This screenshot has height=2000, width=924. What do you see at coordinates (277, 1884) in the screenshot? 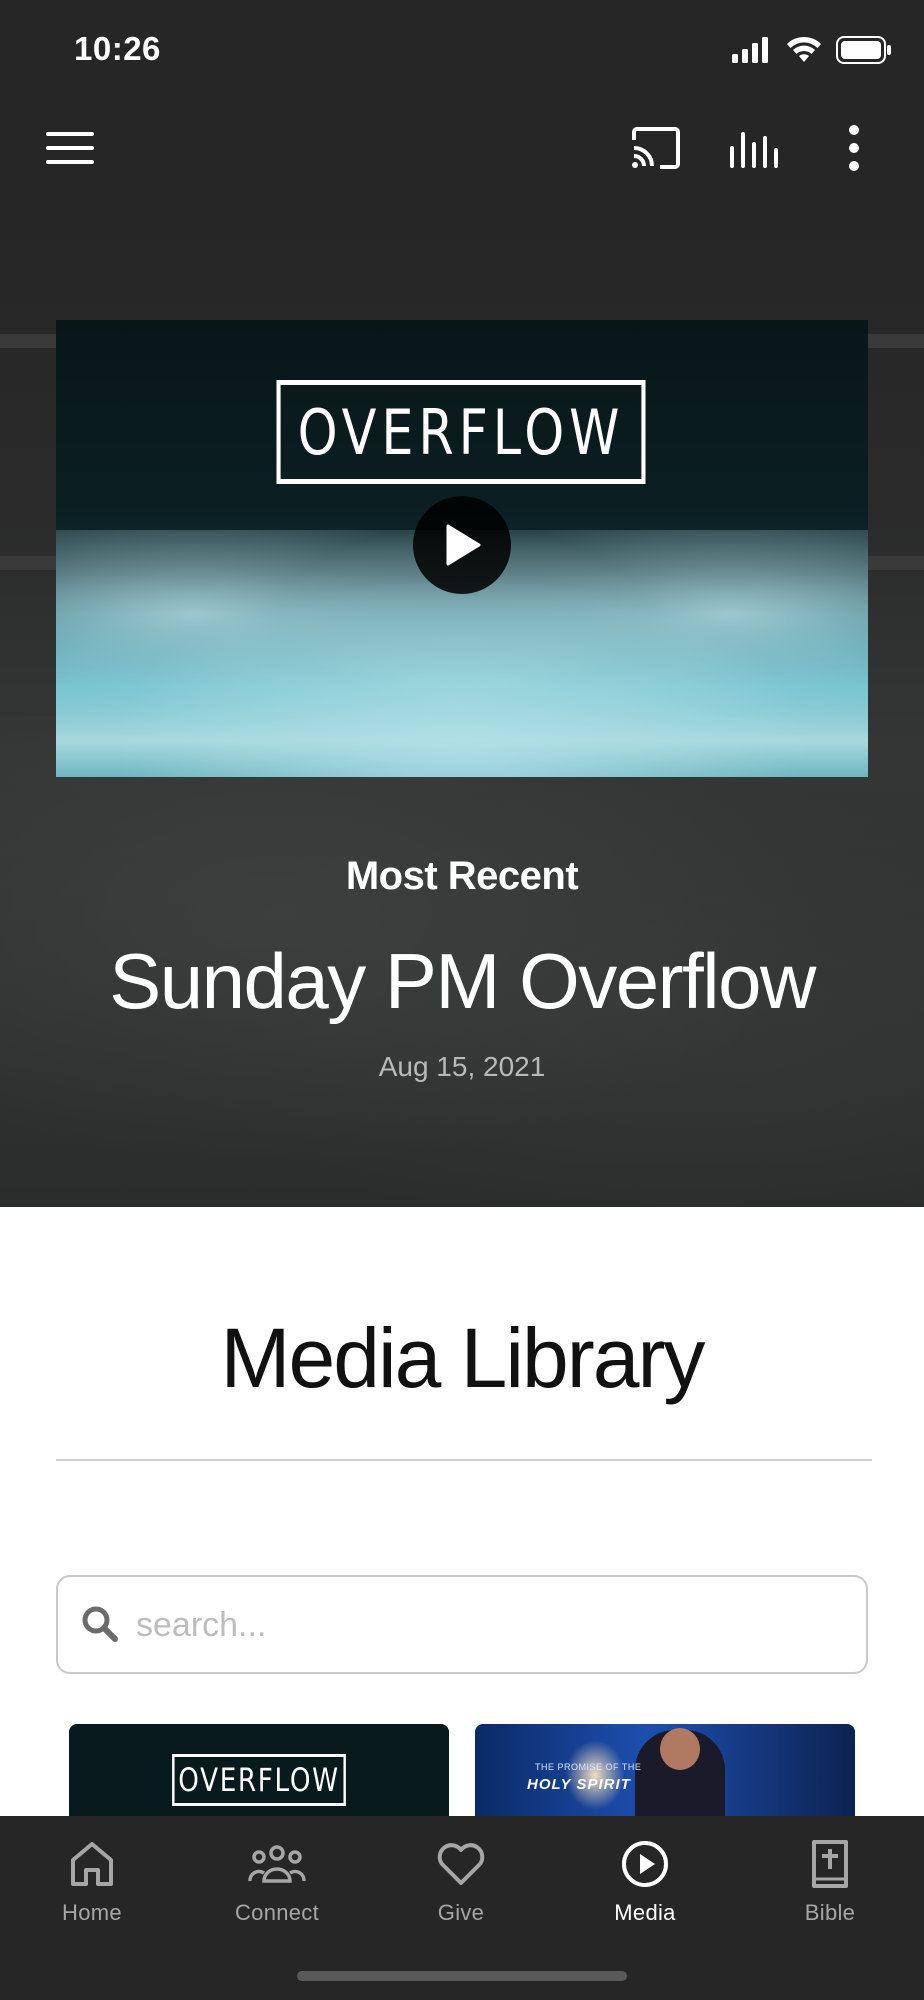
I see `tab-connect: Connect` at bounding box center [277, 1884].